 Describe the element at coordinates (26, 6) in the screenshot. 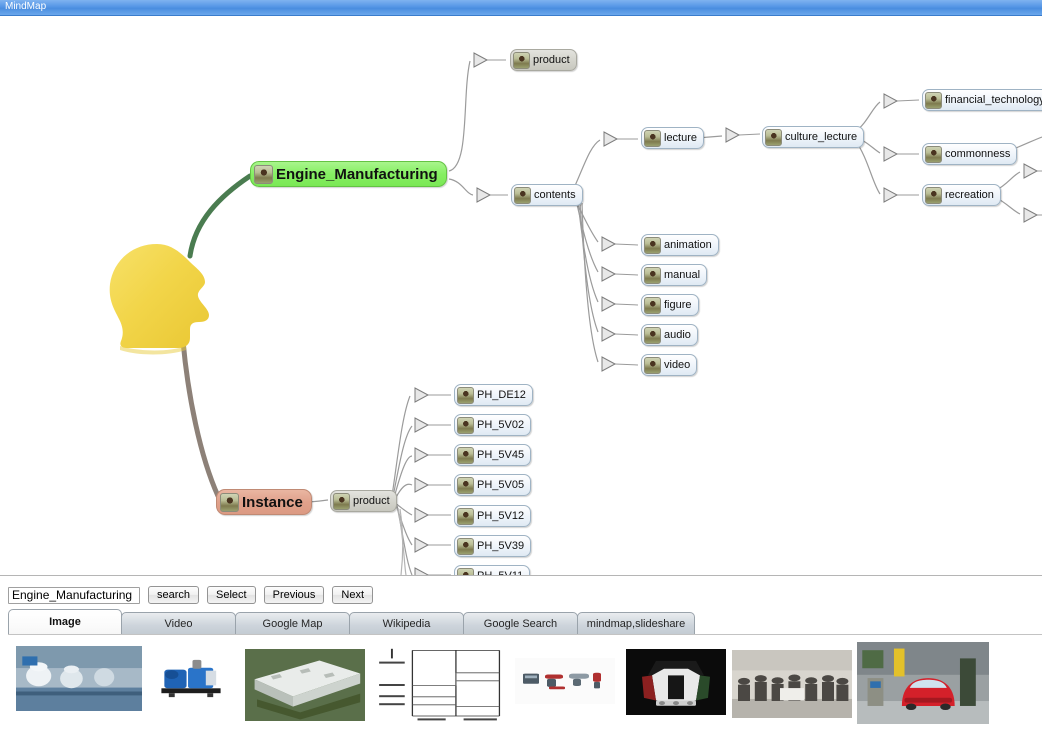

I see `window-title: MindMap` at that location.